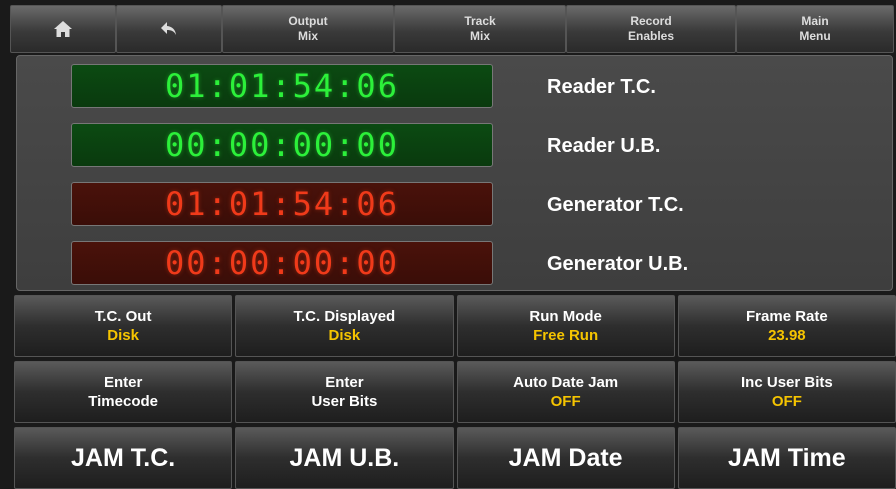 The height and width of the screenshot is (489, 896). What do you see at coordinates (787, 382) in the screenshot?
I see `inc-user-bits-label: Inc User Bits` at bounding box center [787, 382].